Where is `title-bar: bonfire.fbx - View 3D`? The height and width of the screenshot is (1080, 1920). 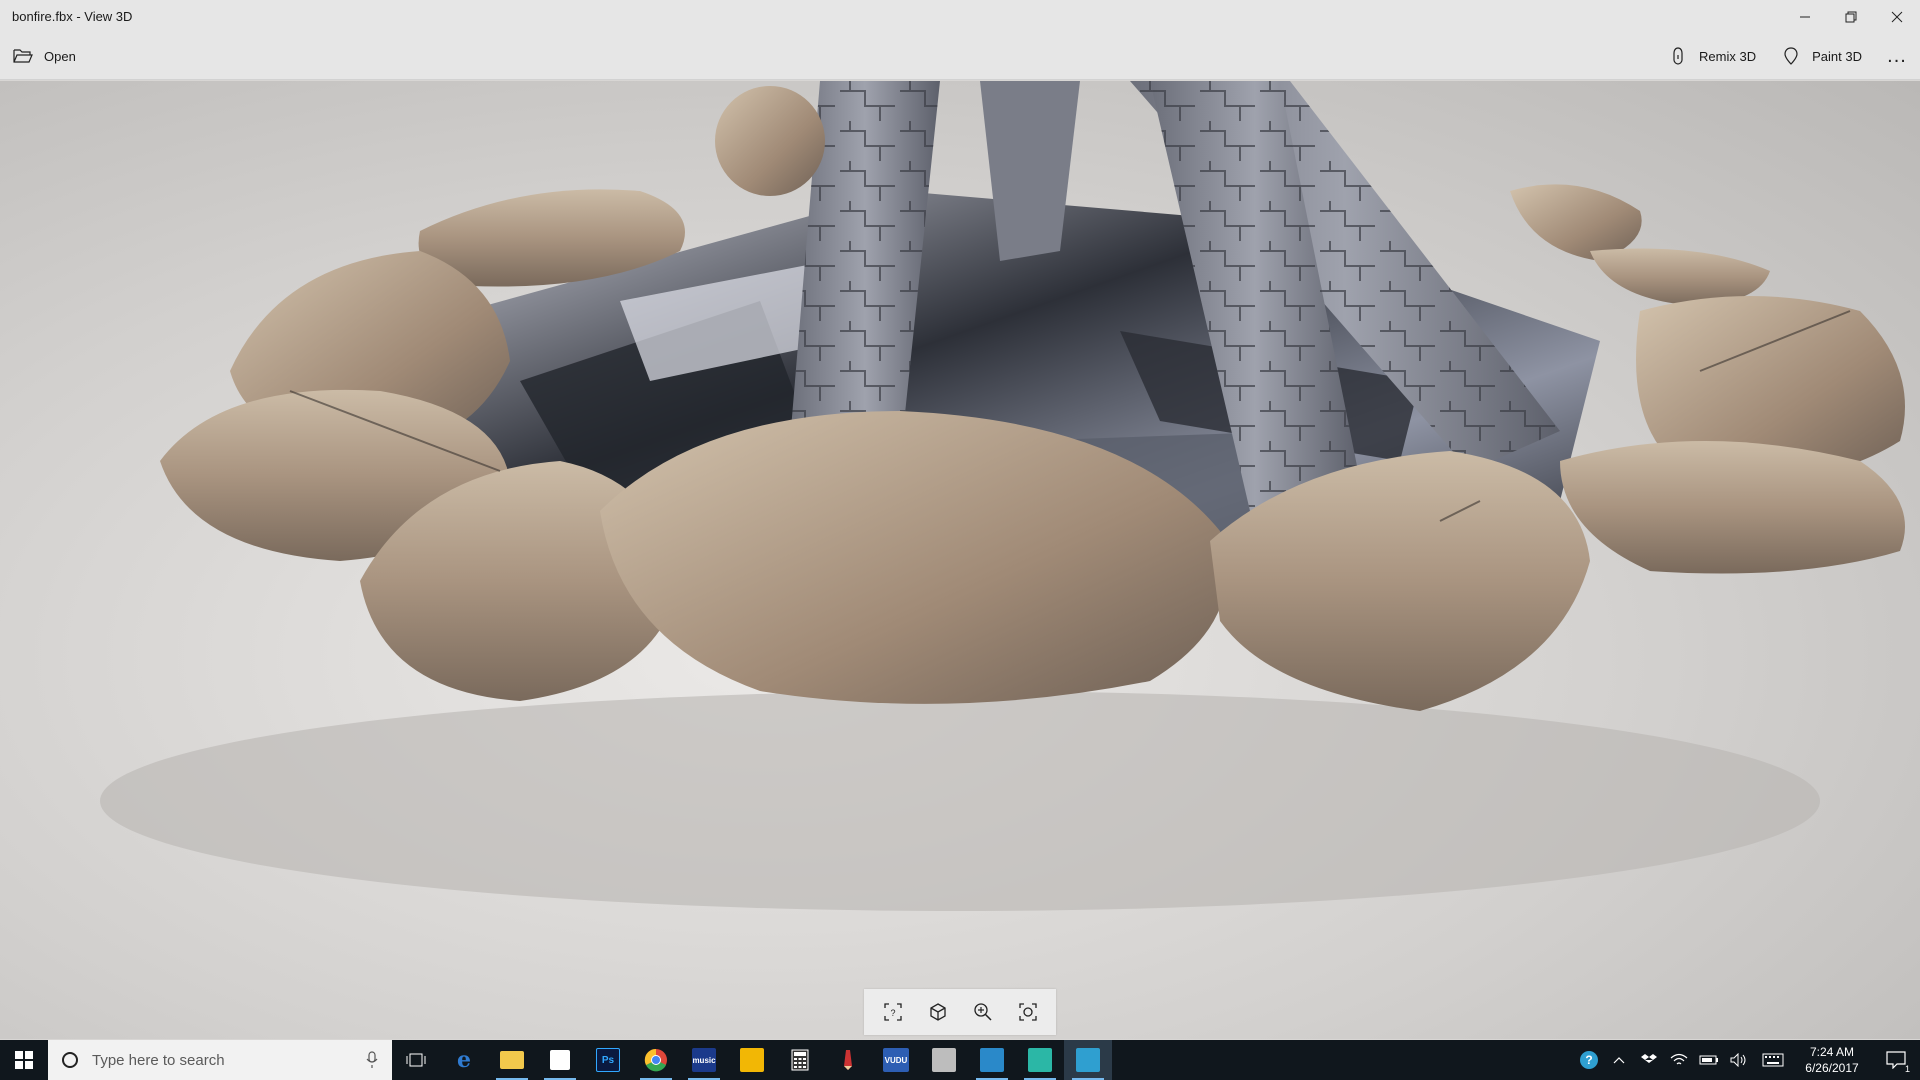
title-bar: bonfire.fbx - View 3D is located at coordinates (960, 16).